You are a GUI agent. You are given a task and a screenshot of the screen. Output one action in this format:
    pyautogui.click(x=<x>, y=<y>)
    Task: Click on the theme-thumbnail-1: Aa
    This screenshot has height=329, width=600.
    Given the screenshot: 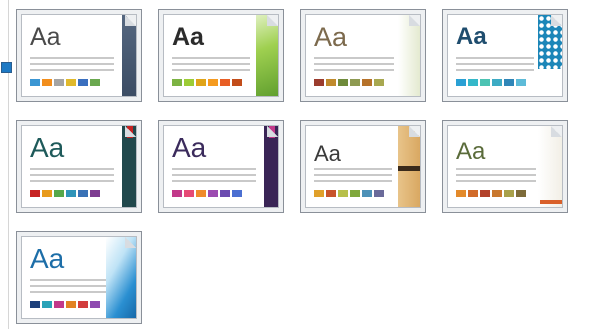 What is the action you would take?
    pyautogui.click(x=79, y=55)
    